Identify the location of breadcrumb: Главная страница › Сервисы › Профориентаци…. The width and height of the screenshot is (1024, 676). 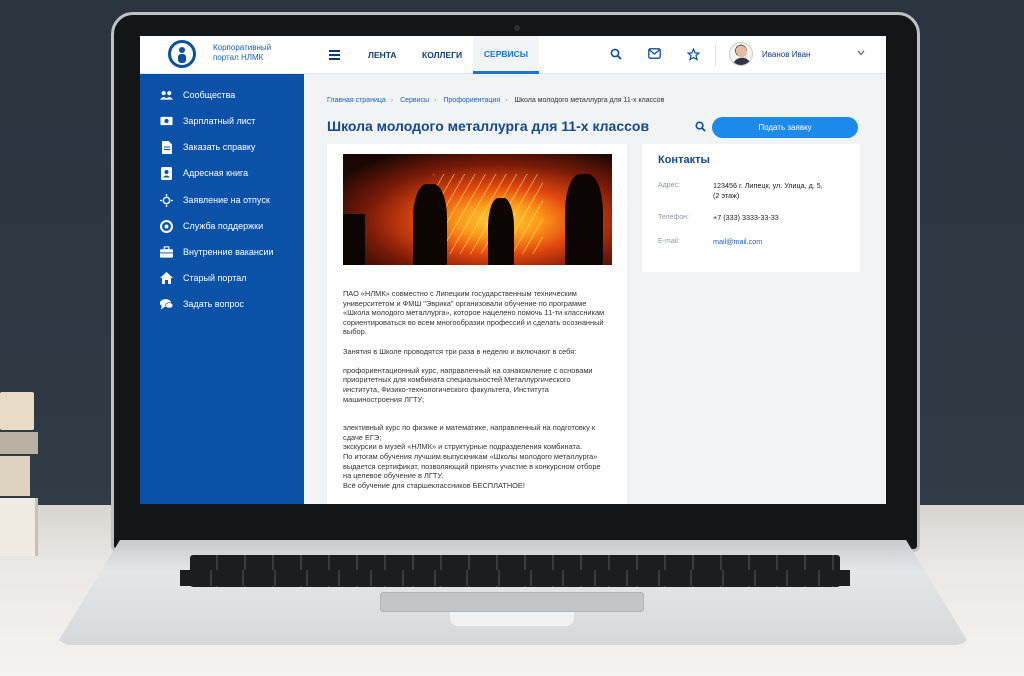
(496, 100).